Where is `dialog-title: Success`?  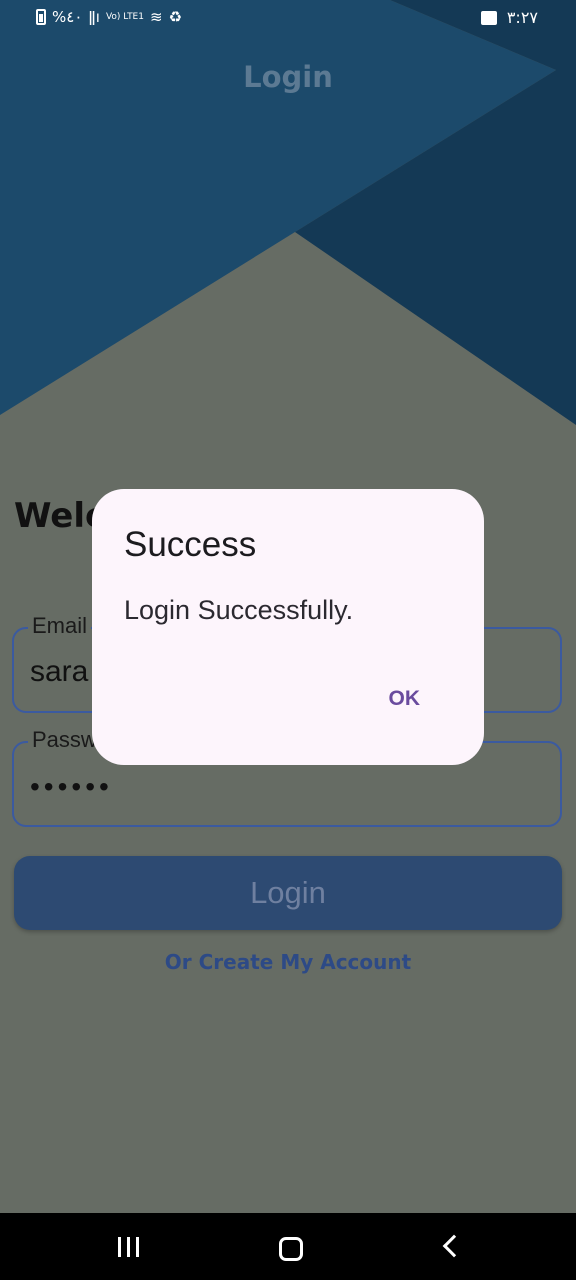 dialog-title: Success is located at coordinates (190, 544).